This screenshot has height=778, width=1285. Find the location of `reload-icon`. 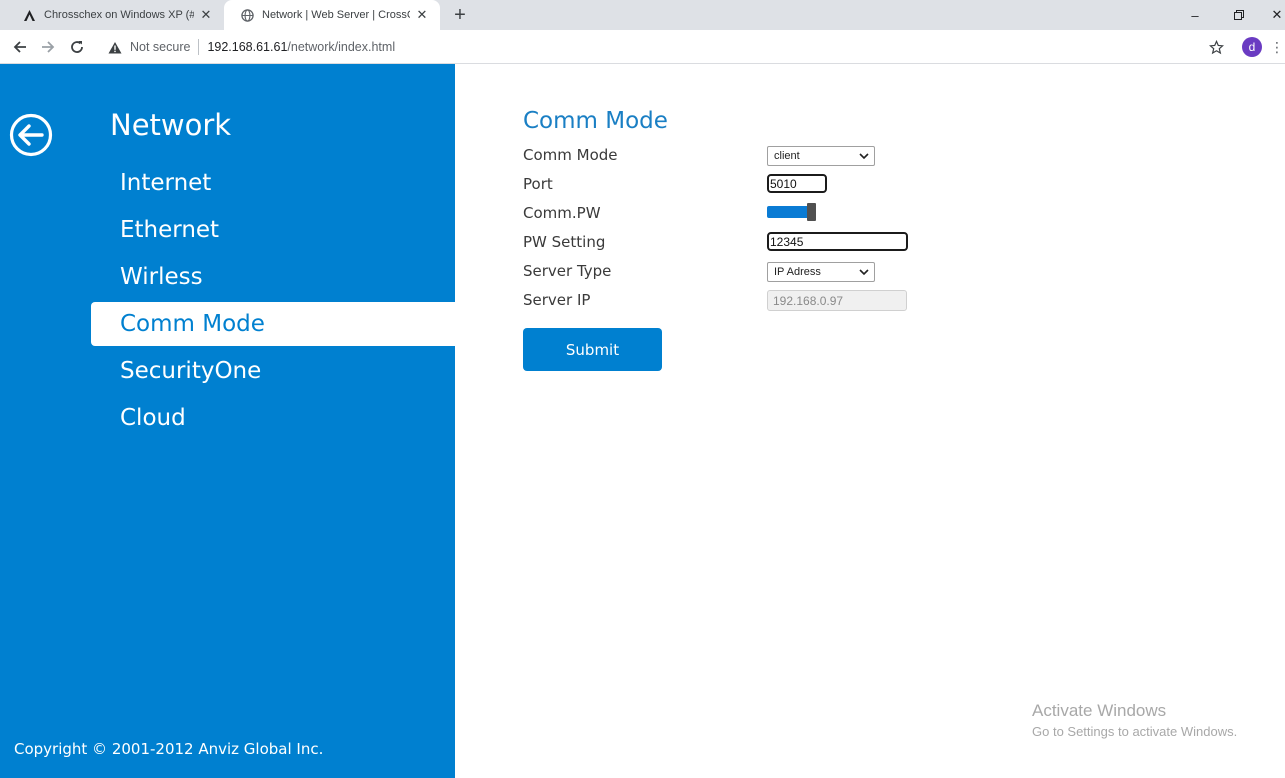

reload-icon is located at coordinates (77, 47).